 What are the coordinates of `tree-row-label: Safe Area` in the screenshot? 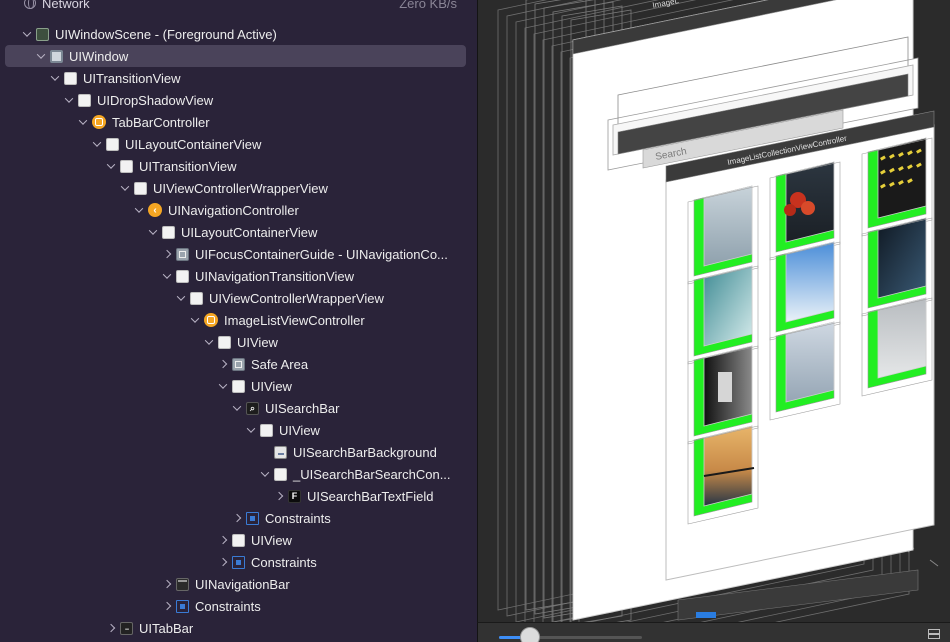 It's located at (280, 364).